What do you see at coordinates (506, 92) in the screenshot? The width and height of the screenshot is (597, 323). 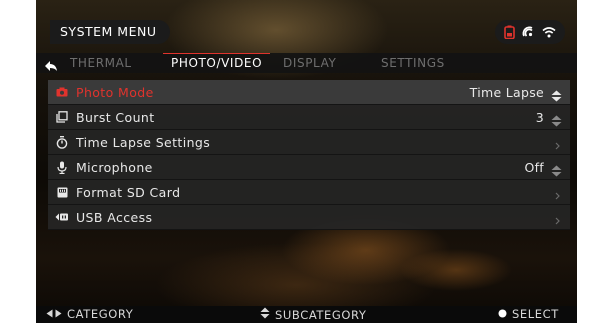 I see `menu-item-value: Time Lapse` at bounding box center [506, 92].